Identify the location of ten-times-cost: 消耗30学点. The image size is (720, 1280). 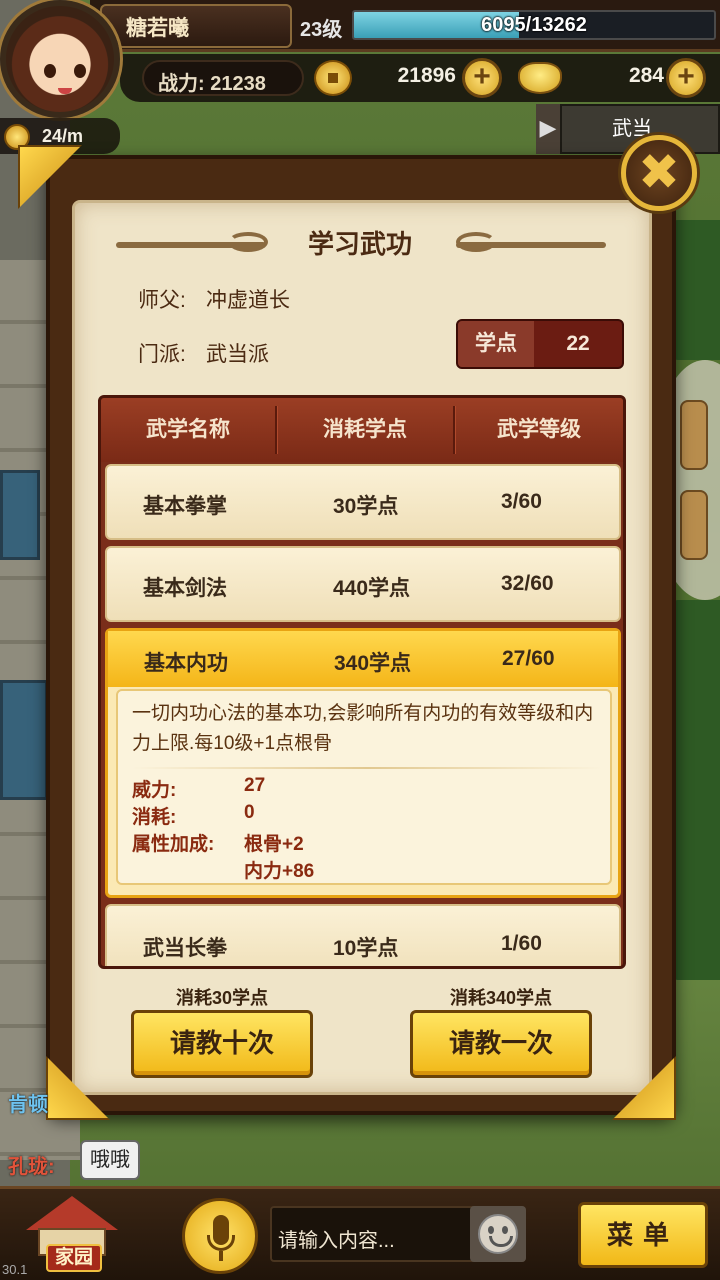
(222, 998).